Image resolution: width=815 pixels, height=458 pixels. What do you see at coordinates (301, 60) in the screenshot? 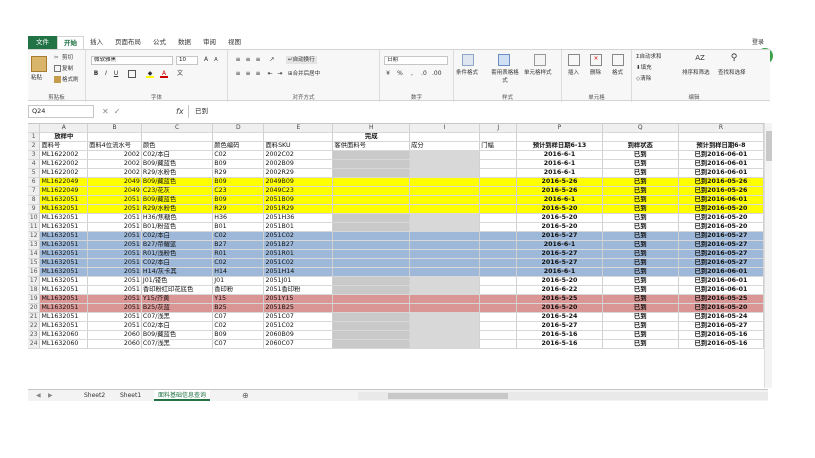
I see `wrap-text-button: ↵自动换行` at bounding box center [301, 60].